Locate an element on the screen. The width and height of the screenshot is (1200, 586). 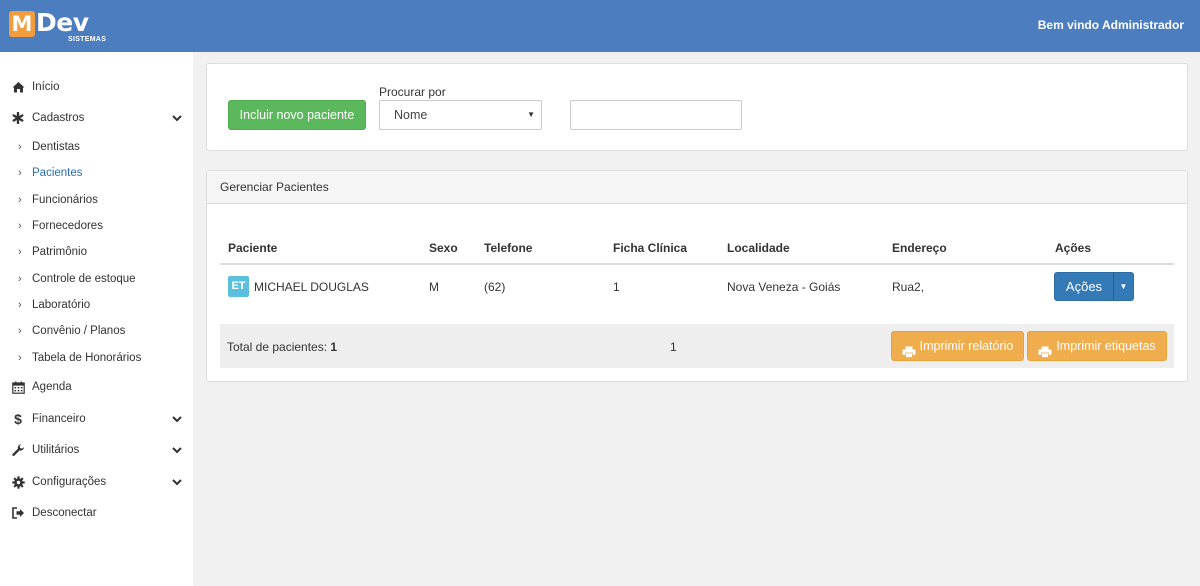
sidebar-subitem-controle-estoque: › Controle de estoque is located at coordinates (96, 279).